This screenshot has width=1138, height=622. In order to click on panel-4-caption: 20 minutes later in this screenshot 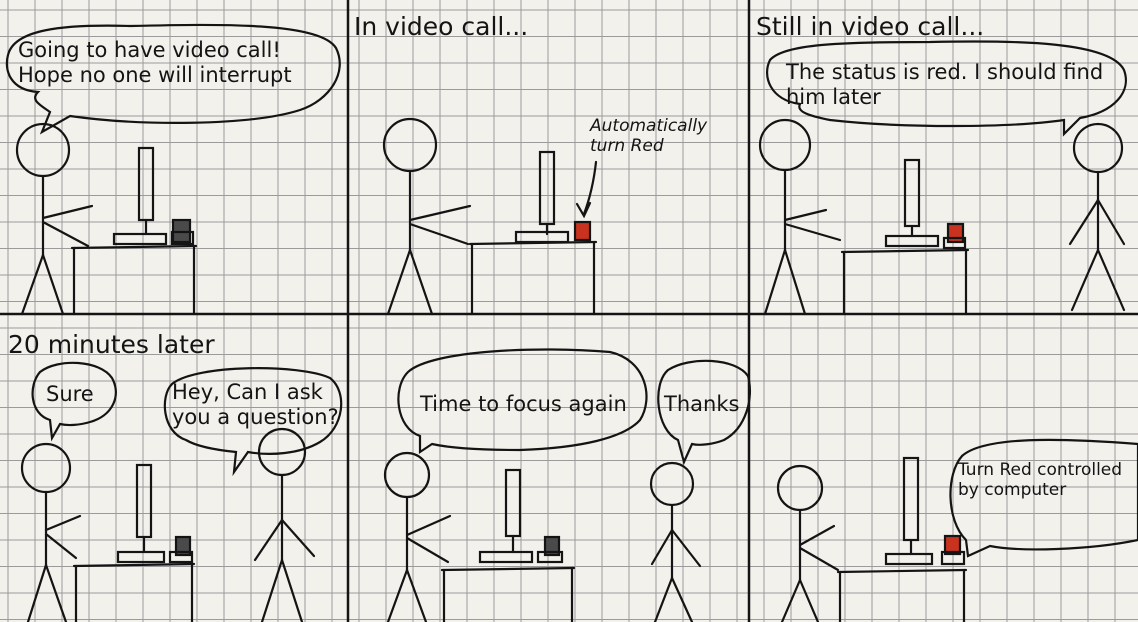, I will do `click(111, 344)`.